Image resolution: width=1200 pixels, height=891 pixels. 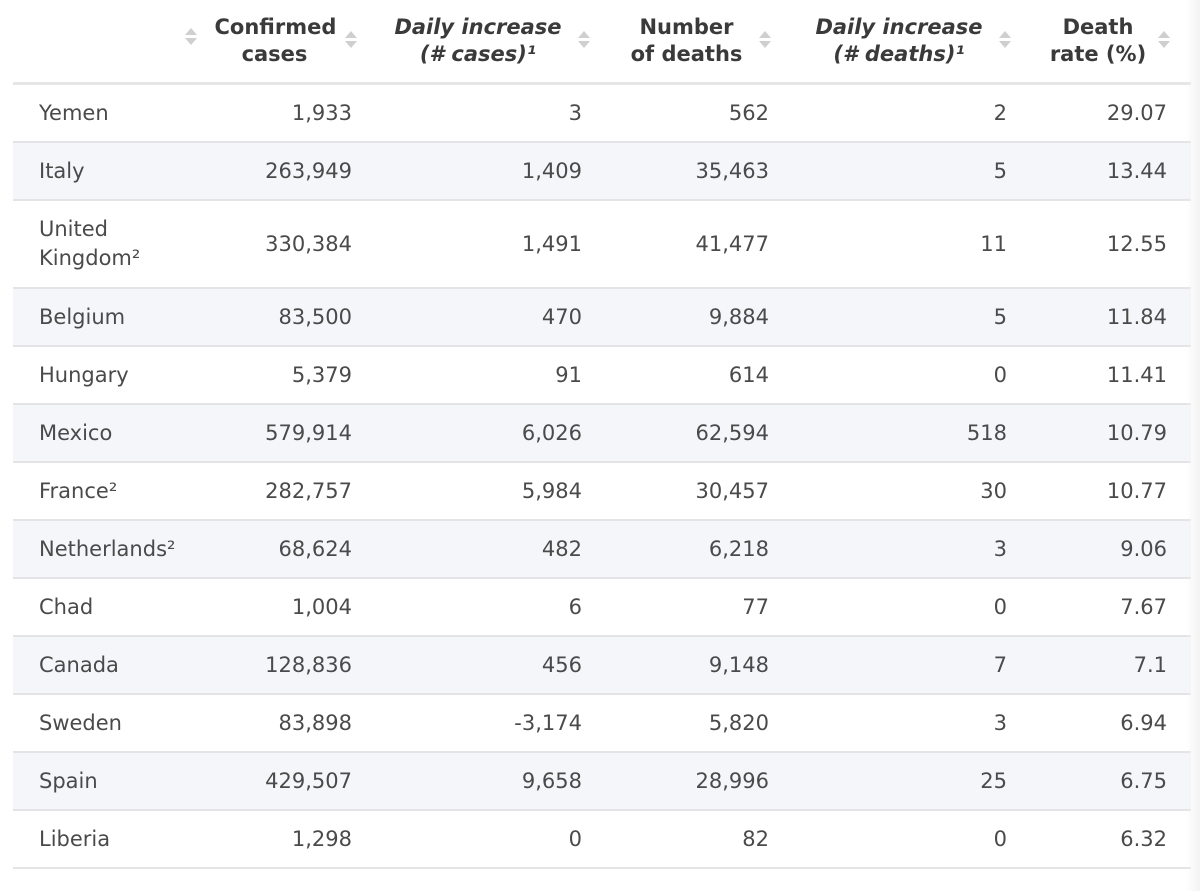 I want to click on cell-daily-increase-cases: 91, so click(x=491, y=375).